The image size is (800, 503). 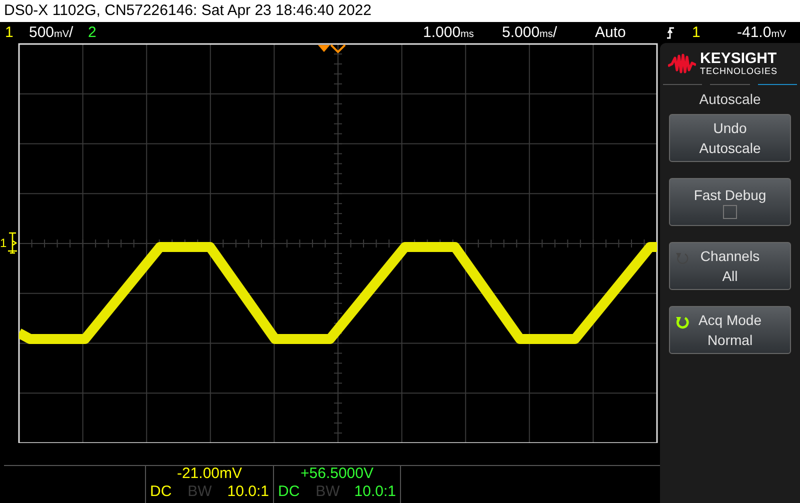 I want to click on window-title: DS0-X 1102G, CN57226146: Sat Apr 23 18:46:40 2022, so click(x=188, y=10).